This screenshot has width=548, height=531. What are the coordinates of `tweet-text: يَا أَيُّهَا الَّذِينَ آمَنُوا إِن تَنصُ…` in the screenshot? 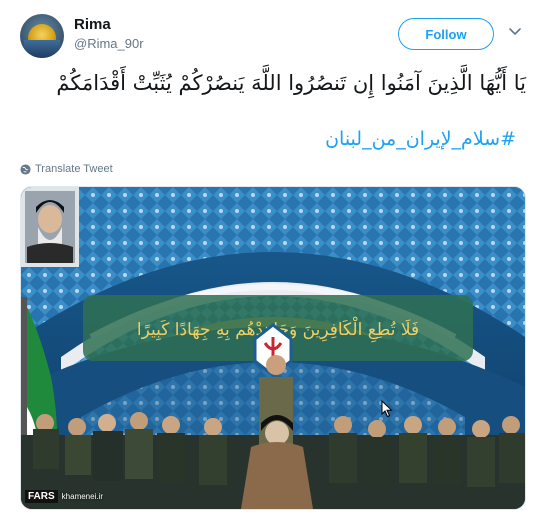 It's located at (291, 83).